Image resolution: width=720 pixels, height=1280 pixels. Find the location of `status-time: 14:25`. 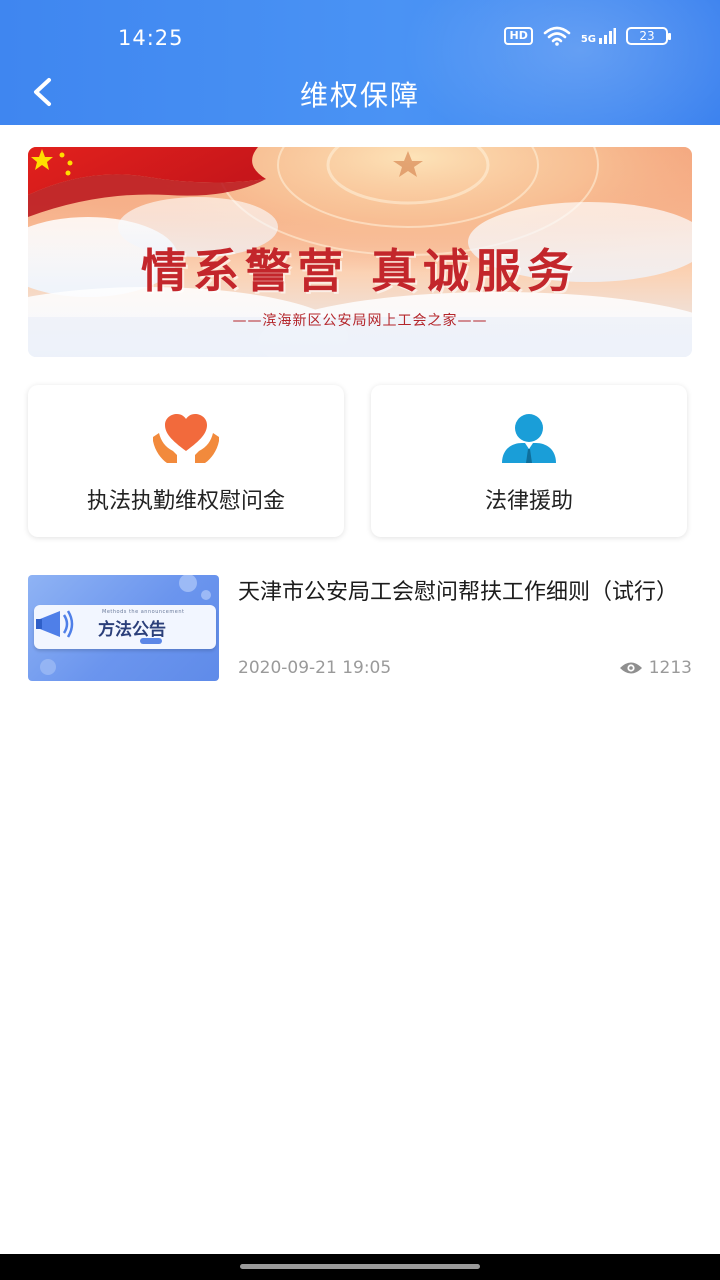

status-time: 14:25 is located at coordinates (151, 38).